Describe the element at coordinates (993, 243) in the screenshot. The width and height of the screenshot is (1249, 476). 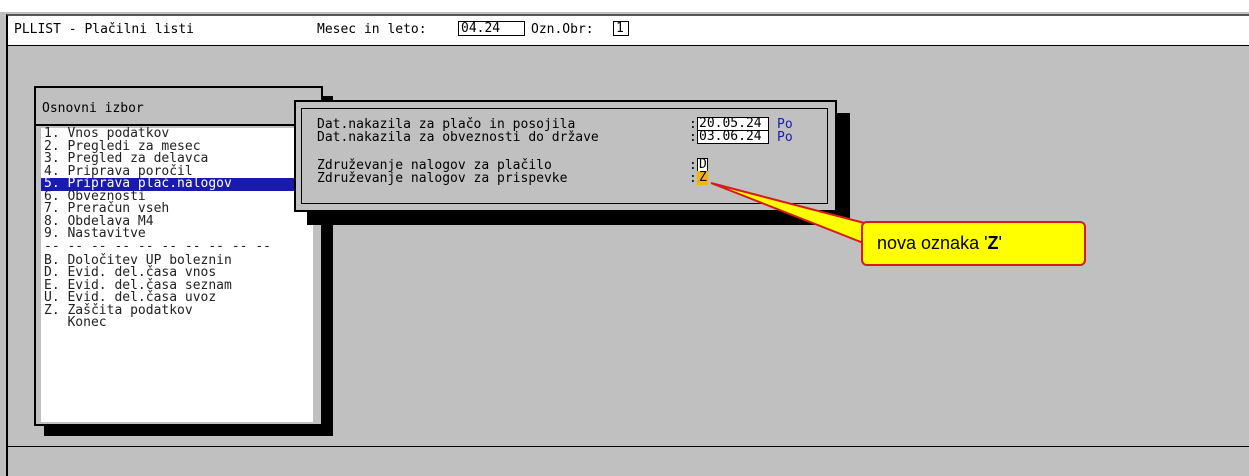
I see `callout-bold: Z` at that location.